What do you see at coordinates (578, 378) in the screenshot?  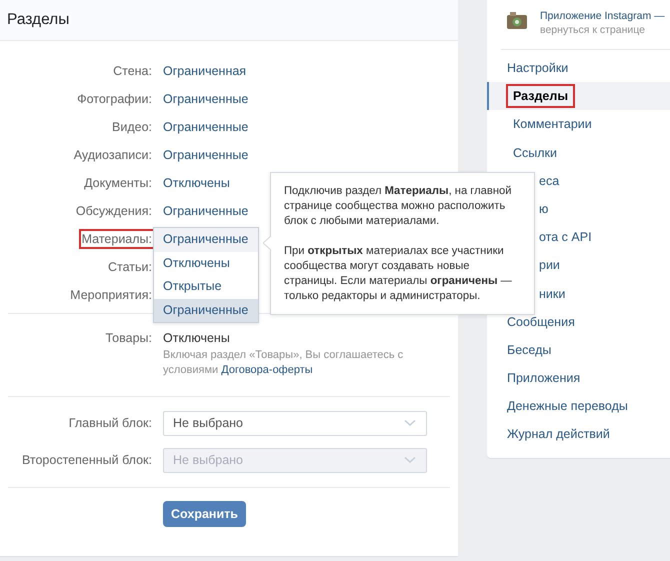 I see `sidebar-item: Приложения` at bounding box center [578, 378].